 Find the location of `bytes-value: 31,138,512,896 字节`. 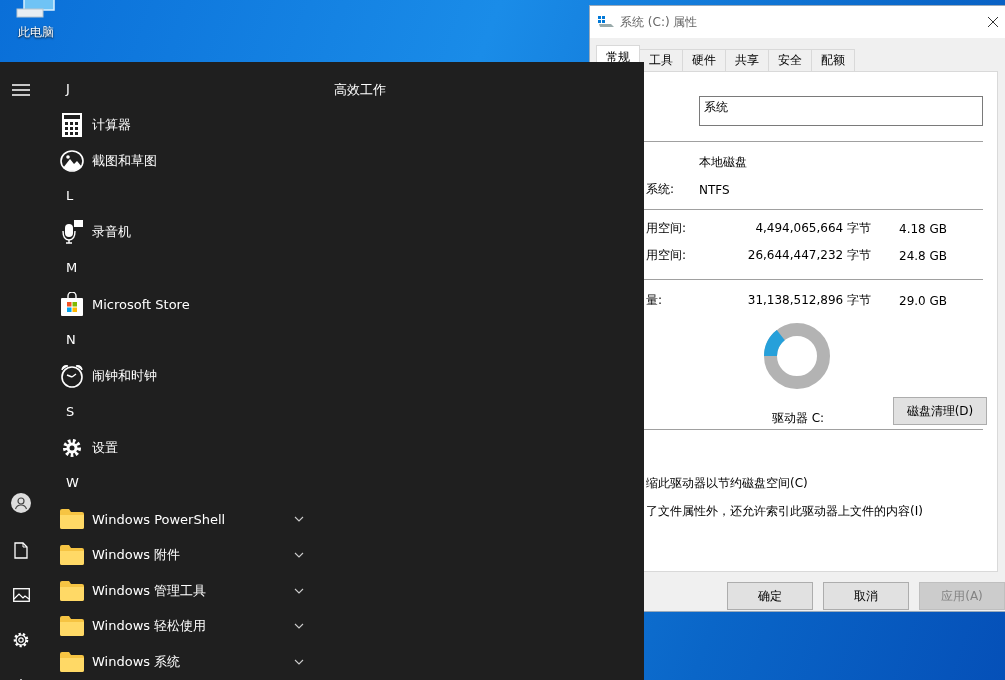

bytes-value: 31,138,512,896 字节 is located at coordinates (808, 300).